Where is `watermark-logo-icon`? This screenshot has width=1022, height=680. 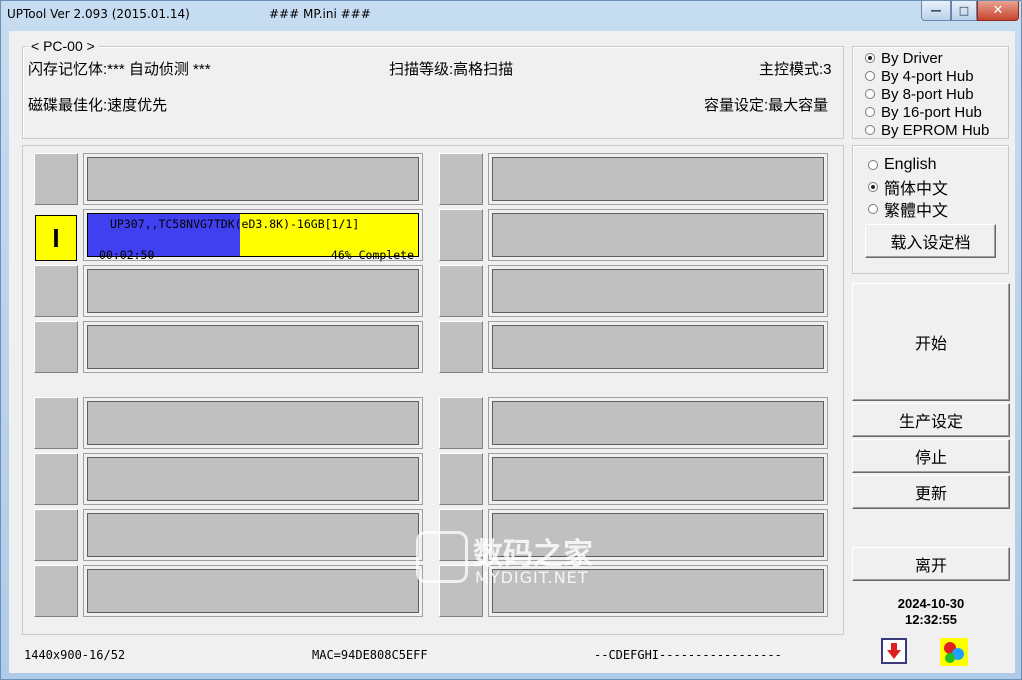
watermark-logo-icon is located at coordinates (442, 557).